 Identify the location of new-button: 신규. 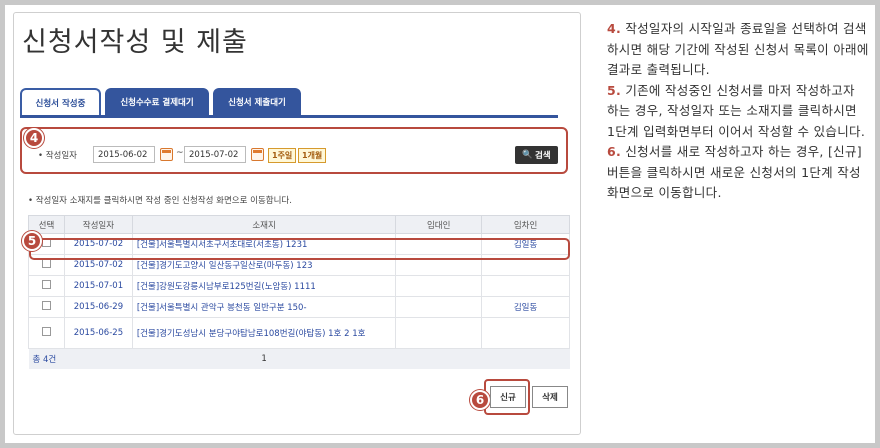
(508, 397).